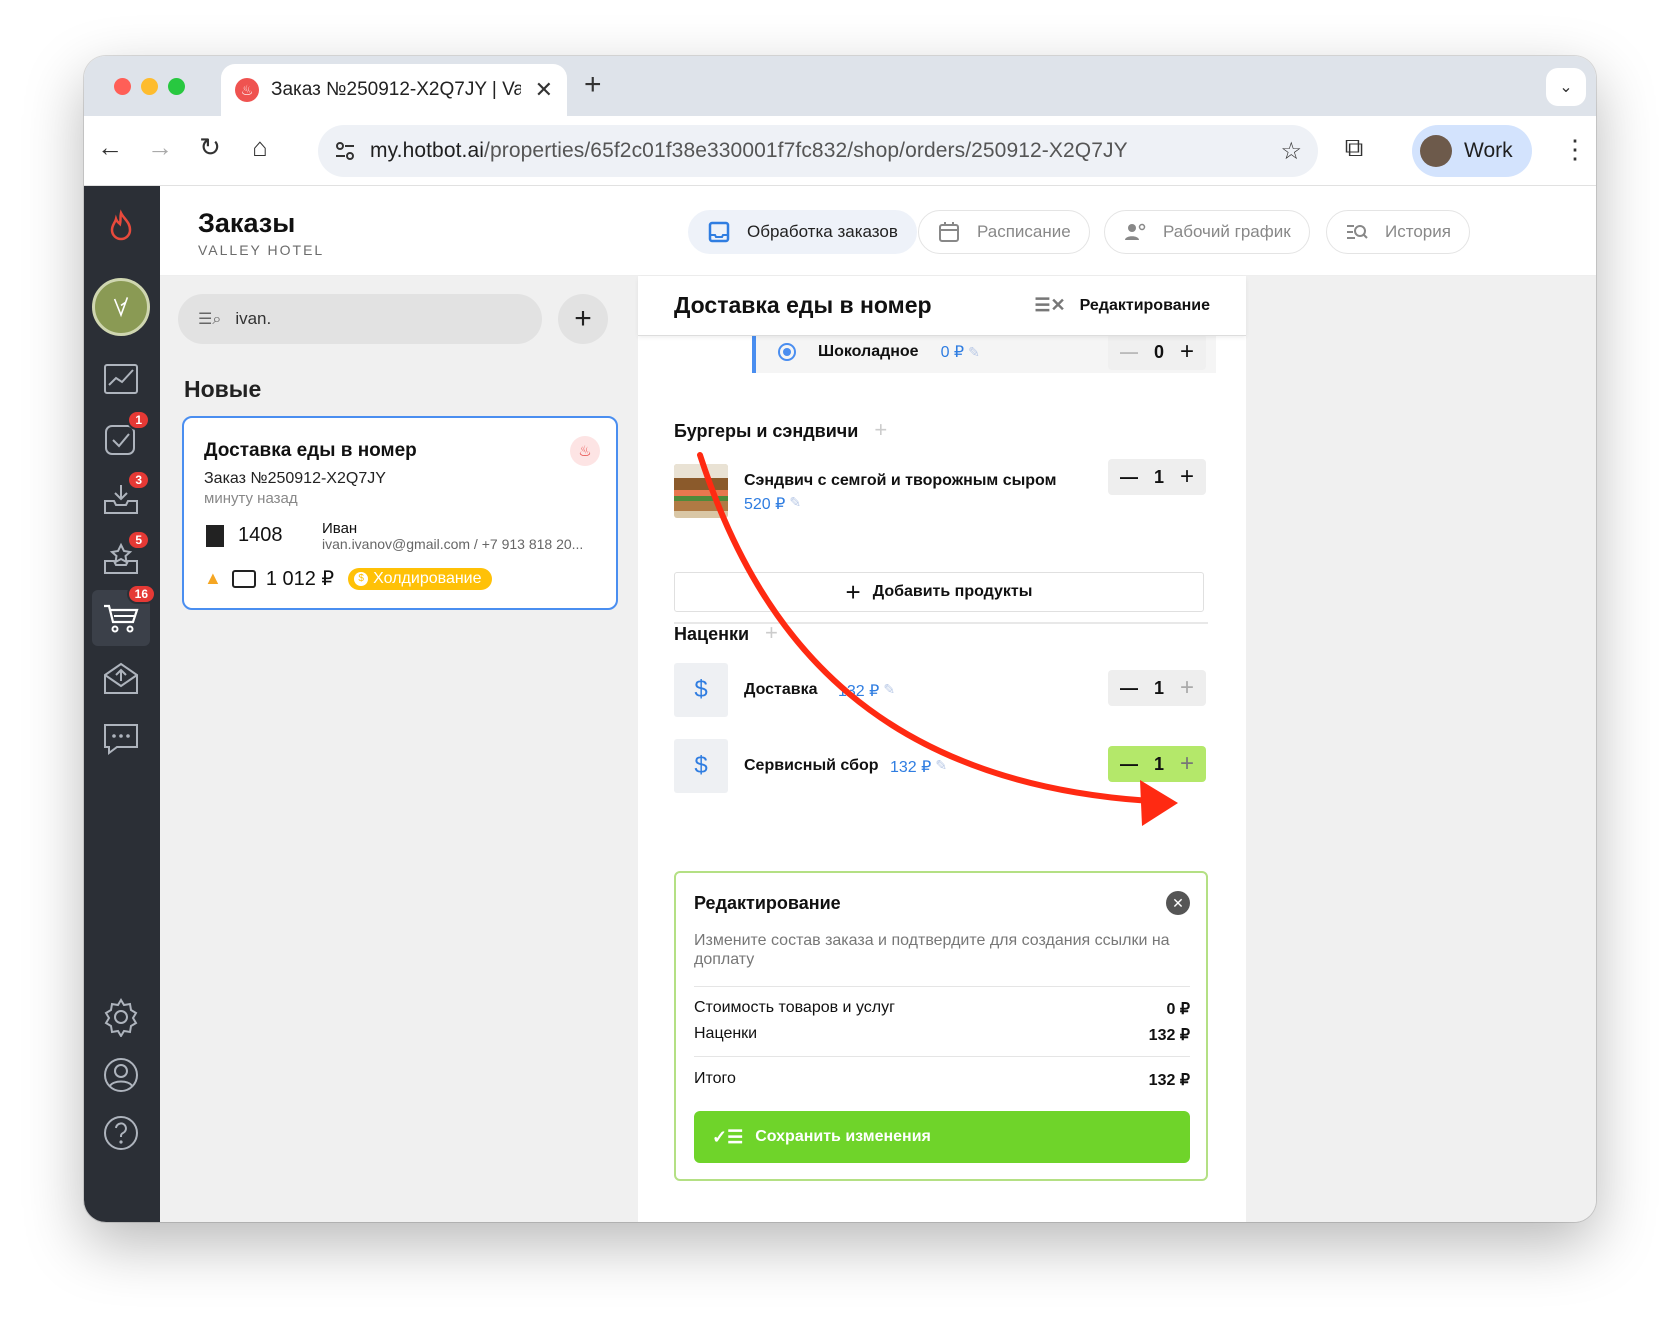 The height and width of the screenshot is (1334, 1680). What do you see at coordinates (124, 436) in the screenshot?
I see `tasks-icon: 1` at bounding box center [124, 436].